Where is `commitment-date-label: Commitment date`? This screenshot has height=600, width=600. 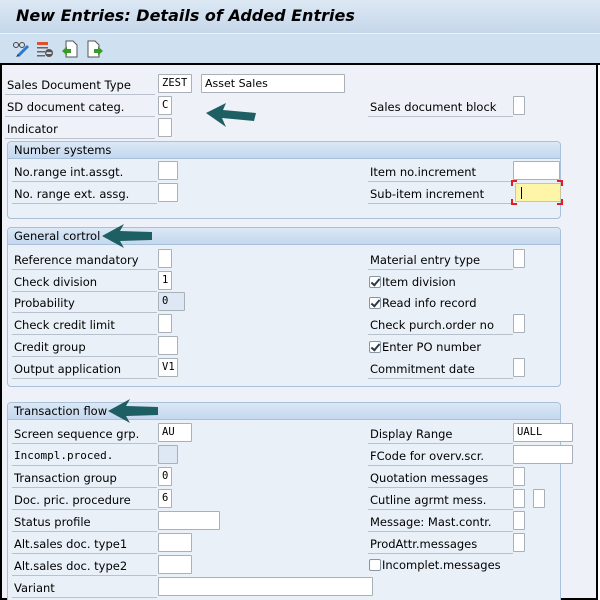 commitment-date-label: Commitment date is located at coordinates (440, 369).